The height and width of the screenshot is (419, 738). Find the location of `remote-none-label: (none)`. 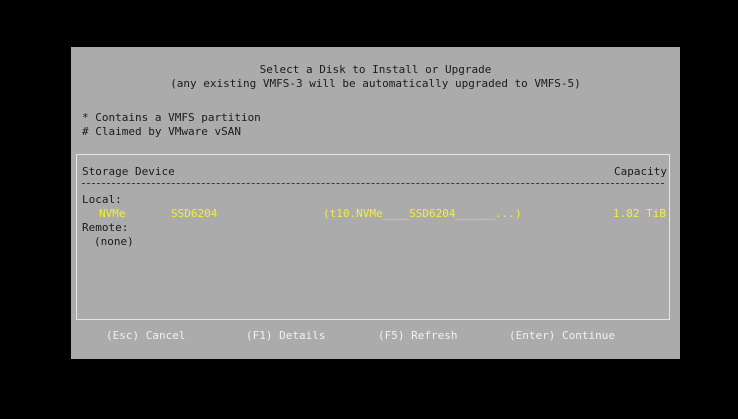

remote-none-label: (none) is located at coordinates (114, 241).